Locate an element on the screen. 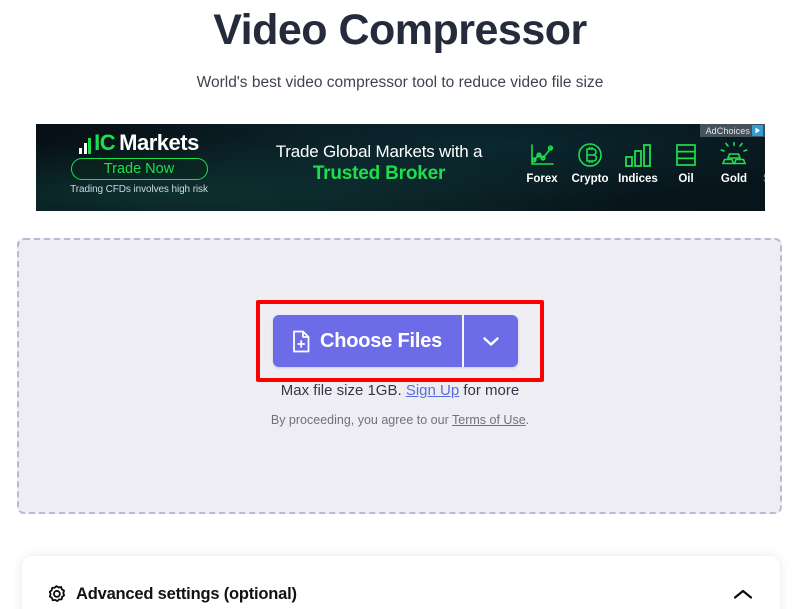 The width and height of the screenshot is (800, 609). max-size-prefix: Max file size 1GB. is located at coordinates (341, 390).